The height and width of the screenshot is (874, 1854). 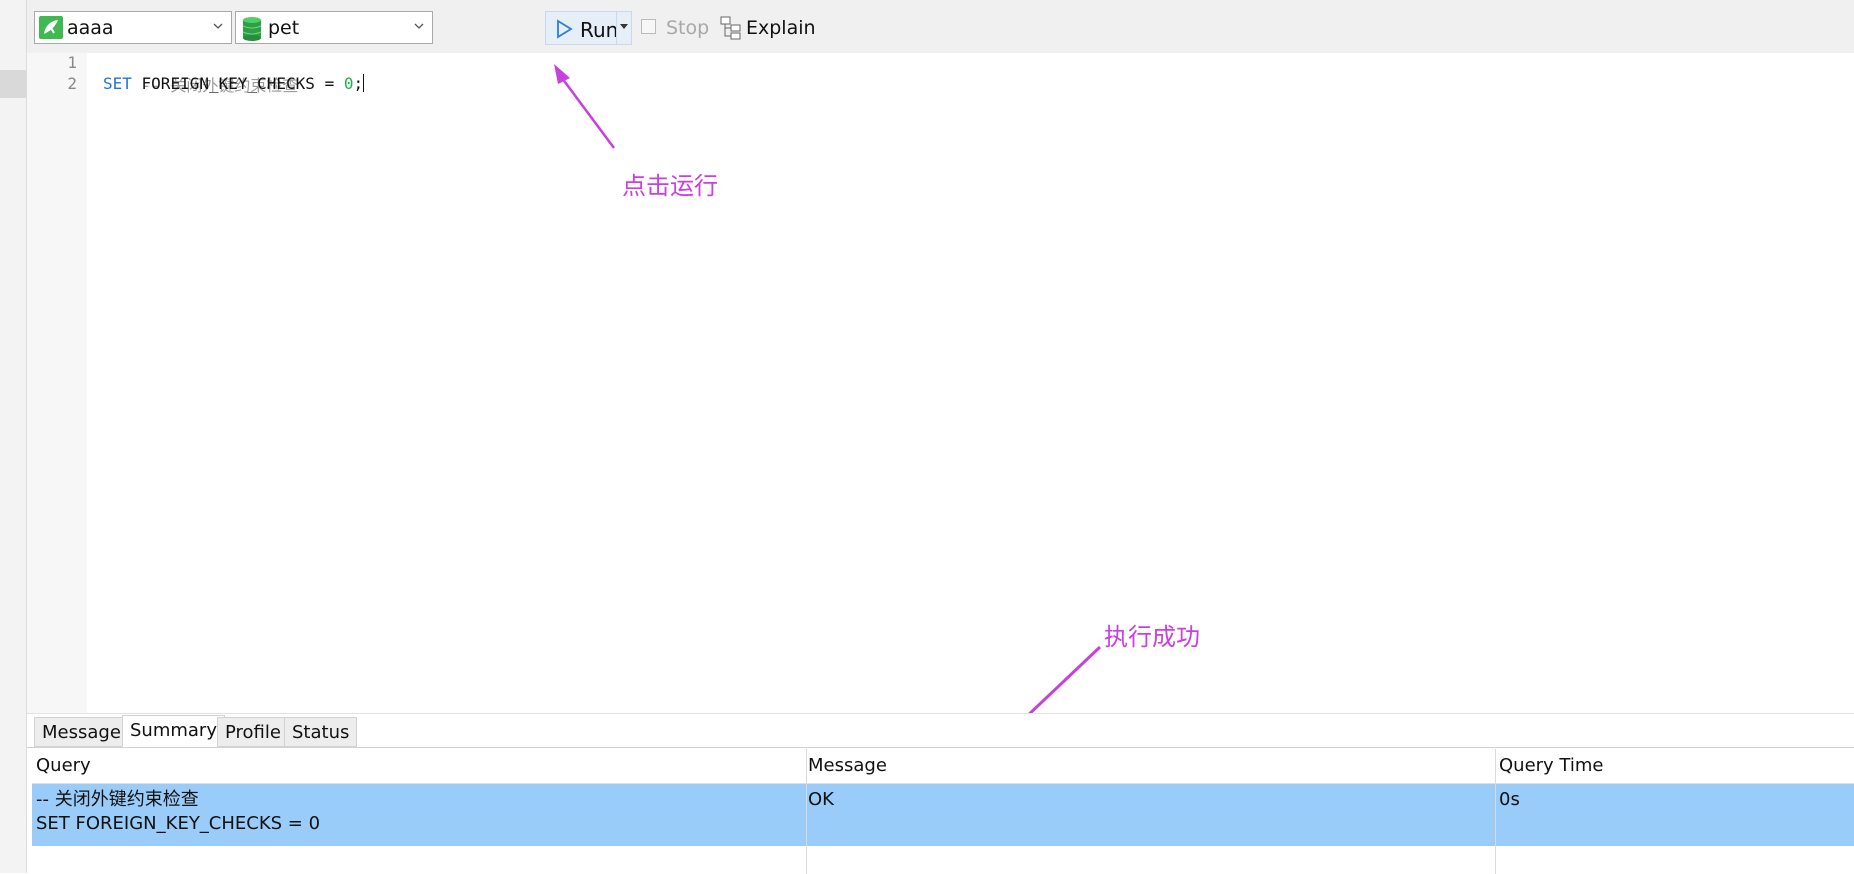 What do you see at coordinates (688, 28) in the screenshot?
I see `stop-label: Stop` at bounding box center [688, 28].